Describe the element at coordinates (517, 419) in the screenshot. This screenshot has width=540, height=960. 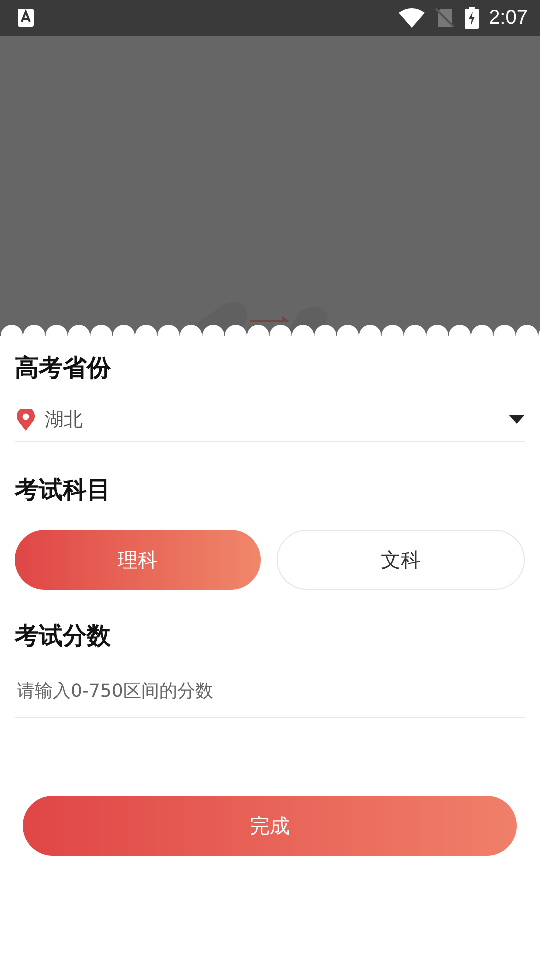
I see `dropdown-caret-icon` at that location.